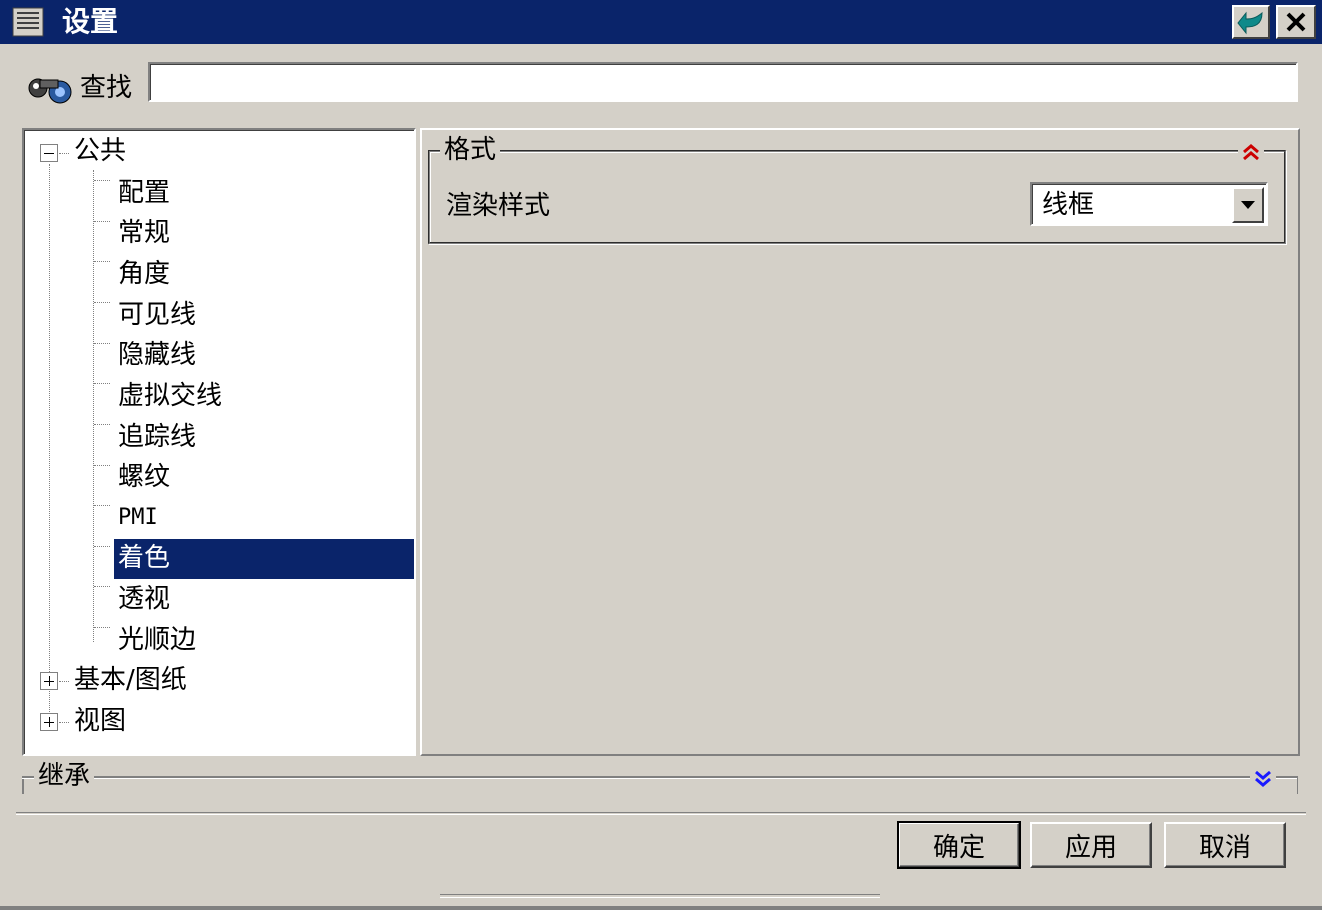 This screenshot has height=910, width=1322. I want to click on tree-item-trace-lines: 追踪线, so click(157, 438).